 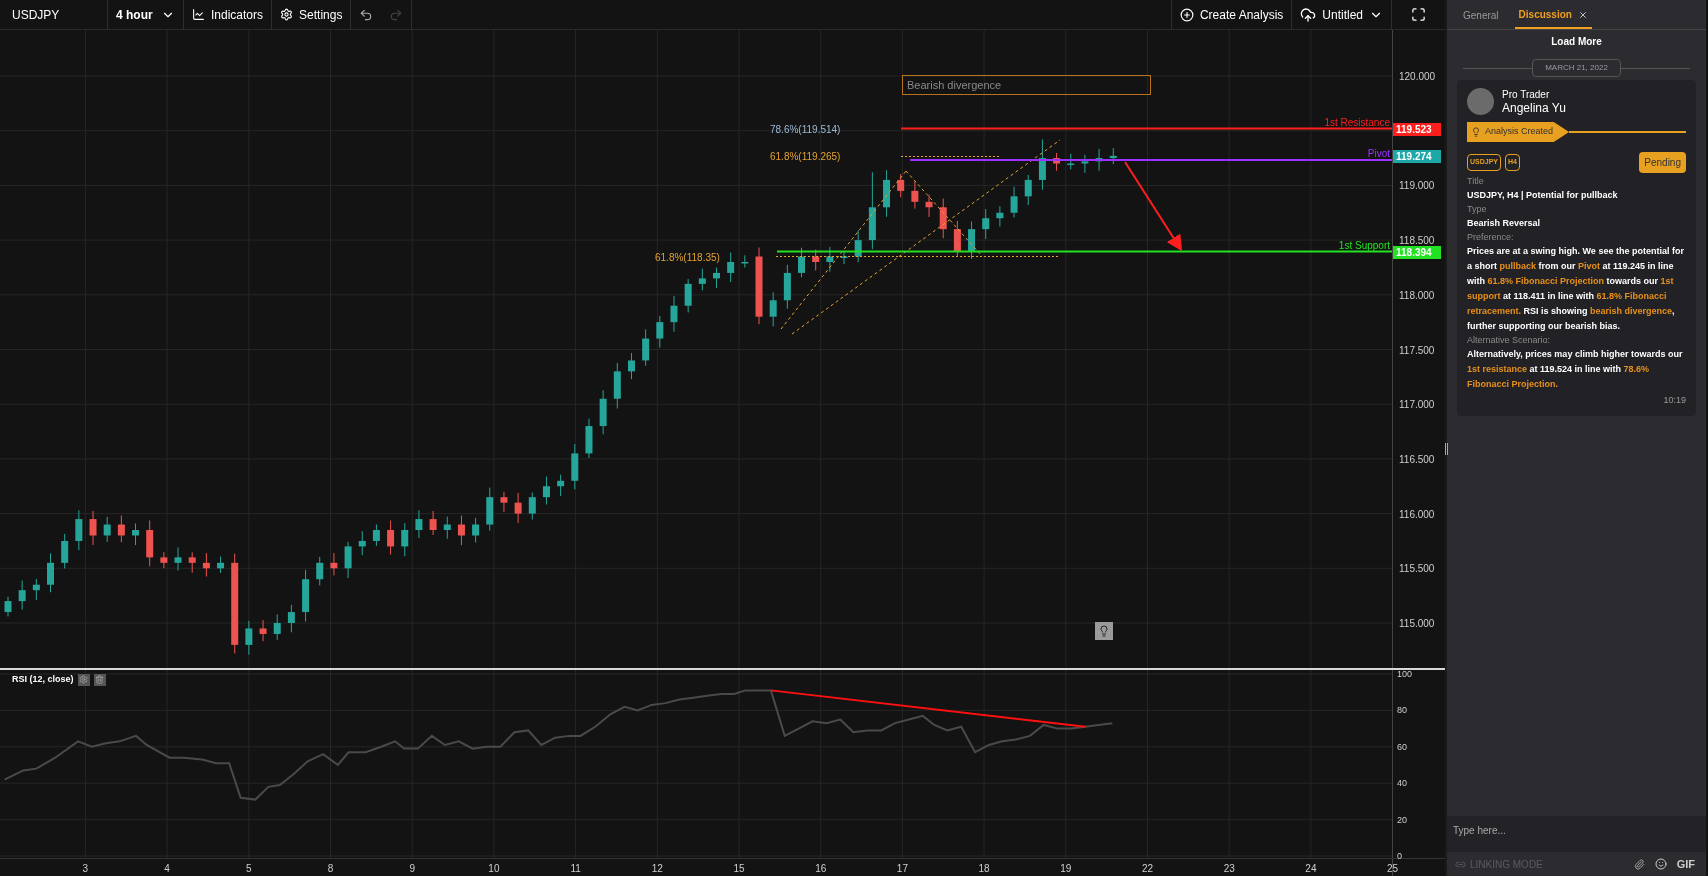 What do you see at coordinates (1576, 289) in the screenshot?
I see `field-value: Prices are at a swing high. We see the potential for a short pullback from our Pivot at 119.245 in line with 61.8% Fibonacci Projection towards our 1st support at 118.411 in line with 61.8% Fibonacci retracement. RSI is showing bearish divergence, further supporting our bearish bias.` at bounding box center [1576, 289].